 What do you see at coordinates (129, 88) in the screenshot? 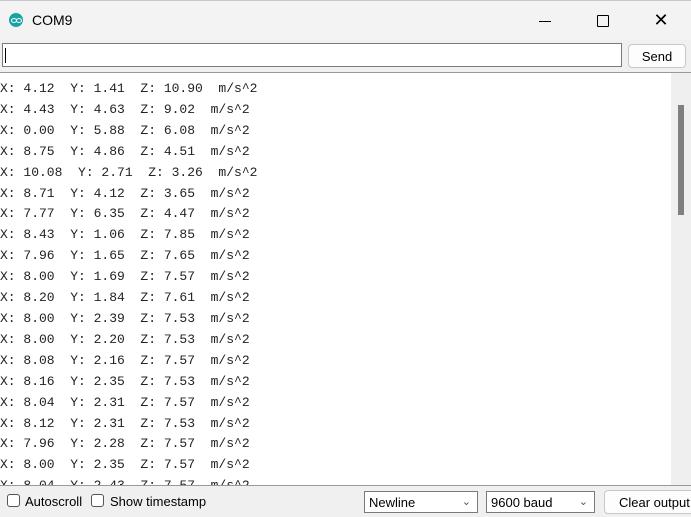
I see `output-line: X: 4.12 Y: 1.41 Z: 10.90 m/s^2` at bounding box center [129, 88].